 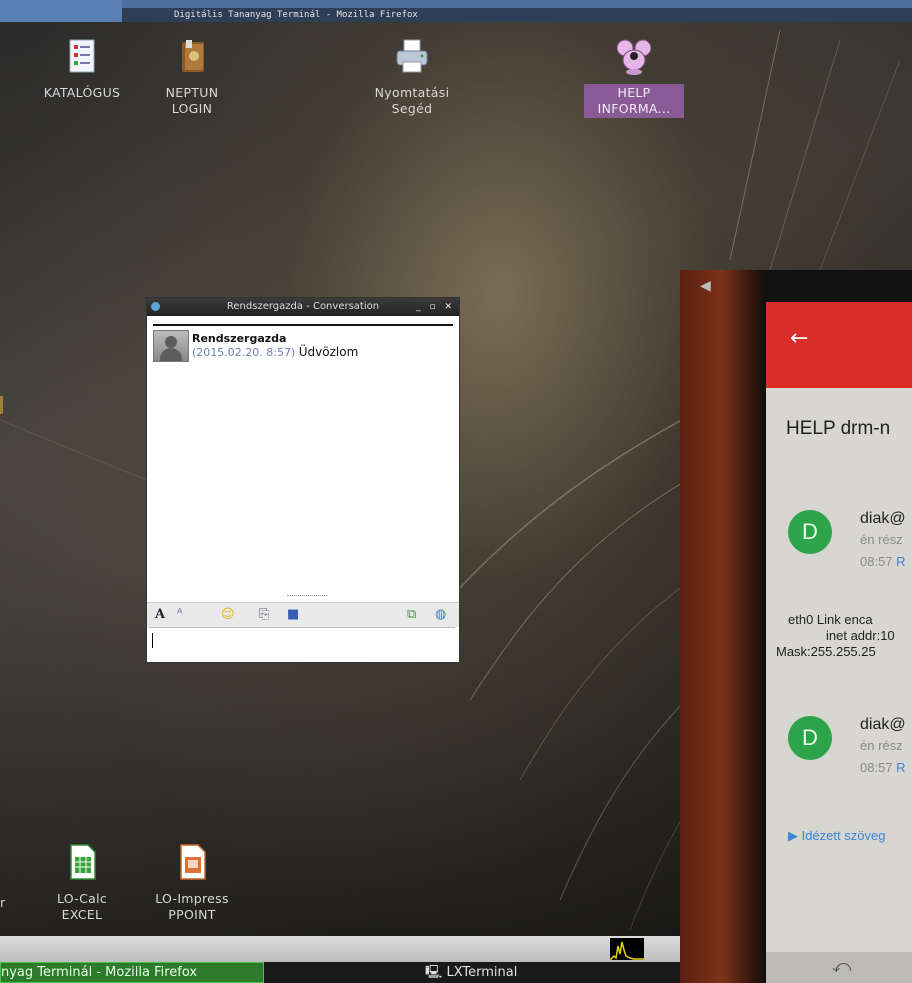 I want to click on message-input, so click(x=302, y=643).